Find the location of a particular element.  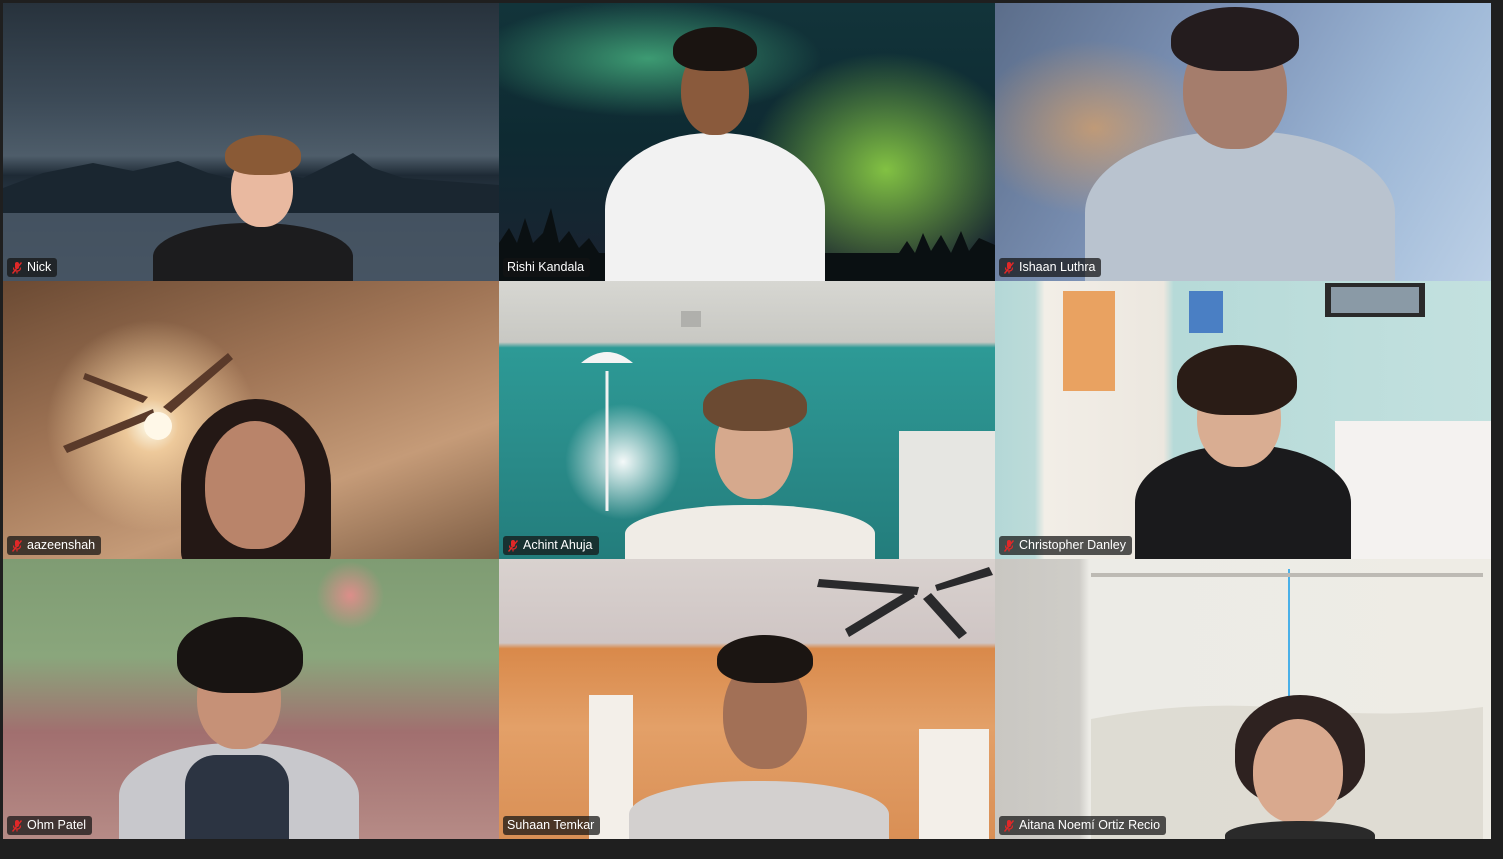

participant-tile-aazeenshah: aazeenshah is located at coordinates (251, 420).